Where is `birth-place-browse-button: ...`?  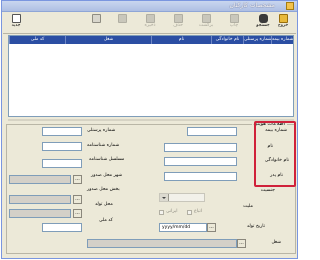
birth-place-browse-button: ... is located at coordinates (77, 213).